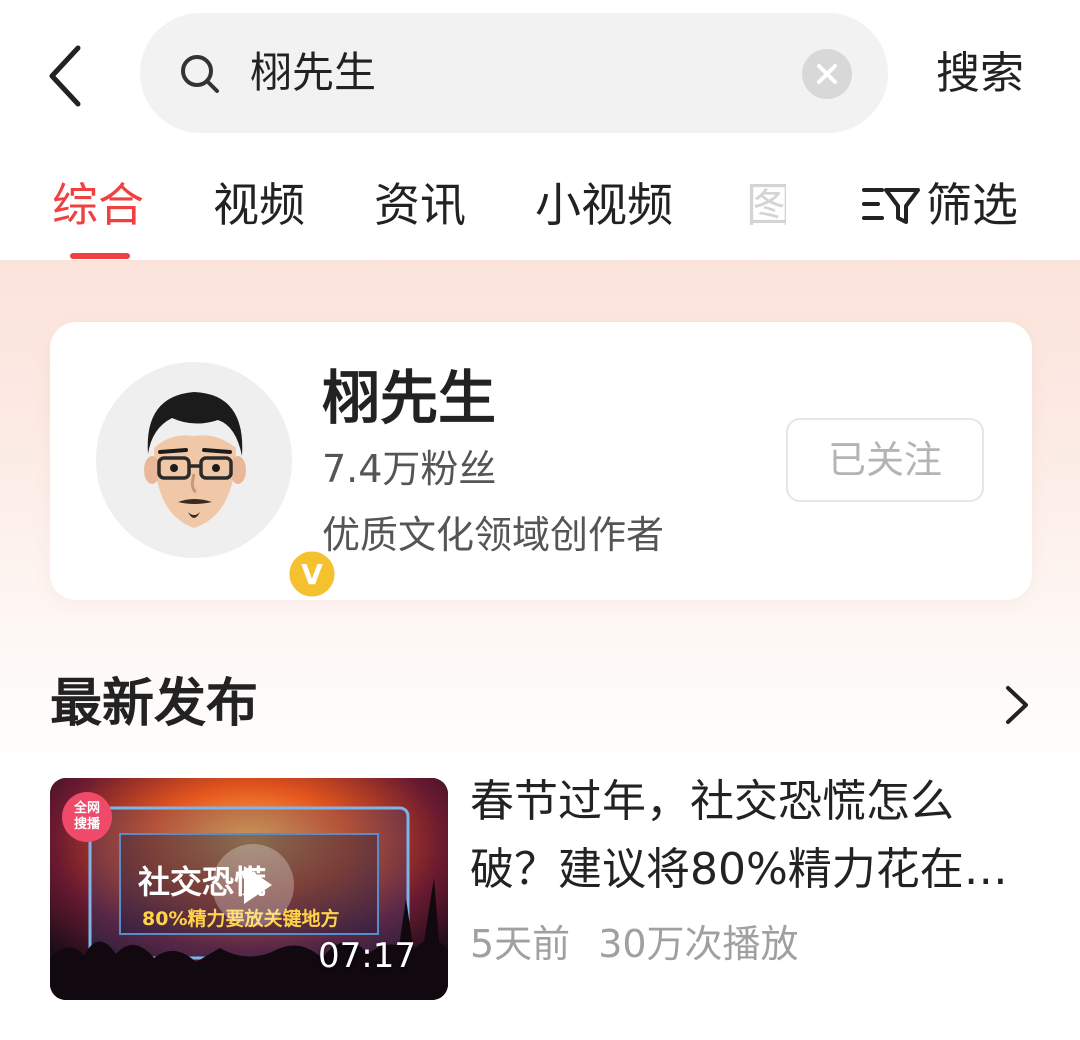  What do you see at coordinates (493, 535) in the screenshot?
I see `profile-description: 优质文化领域创作者` at bounding box center [493, 535].